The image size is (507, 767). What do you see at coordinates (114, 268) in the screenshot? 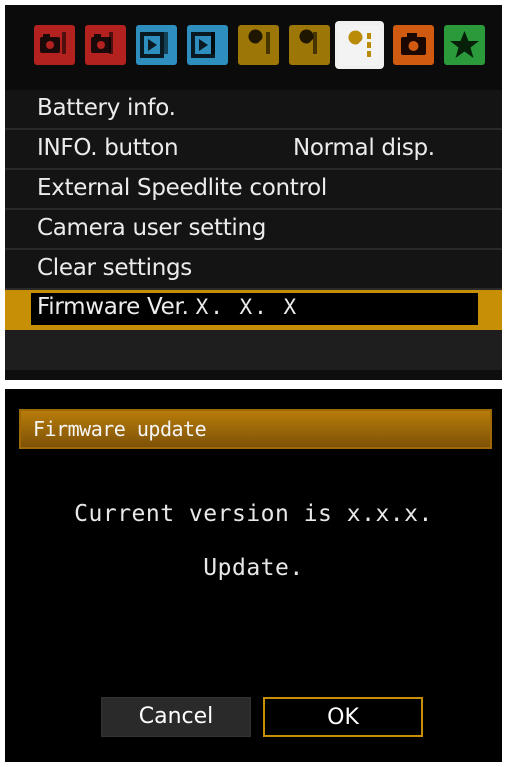
I see `menu-item-label: Clear settings` at bounding box center [114, 268].